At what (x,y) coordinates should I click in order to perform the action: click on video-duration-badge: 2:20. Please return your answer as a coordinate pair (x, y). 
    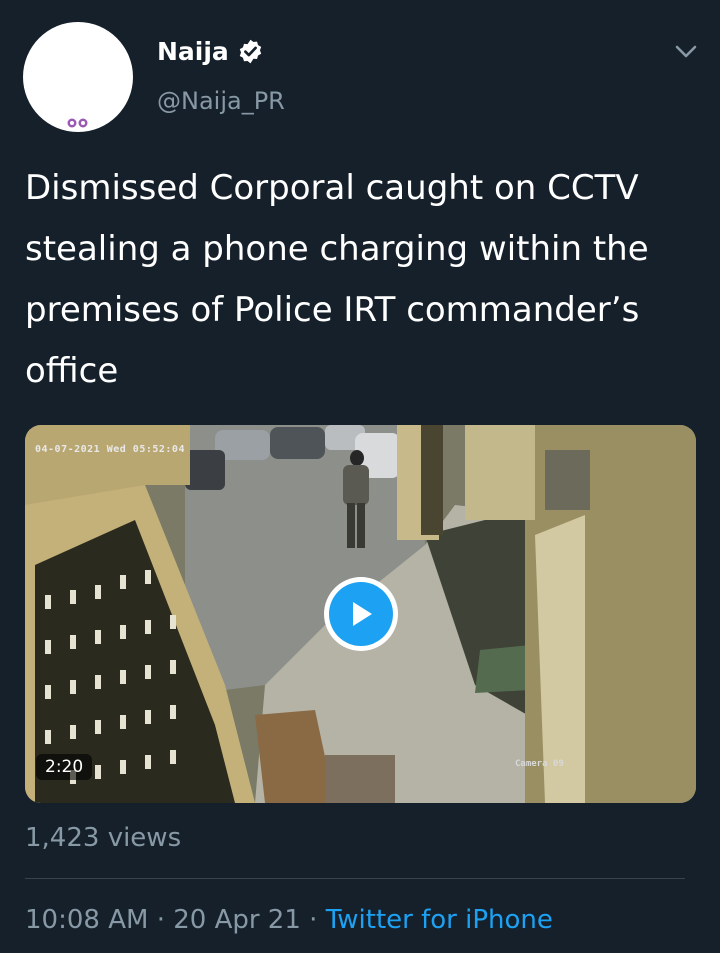
    Looking at the image, I should click on (64, 767).